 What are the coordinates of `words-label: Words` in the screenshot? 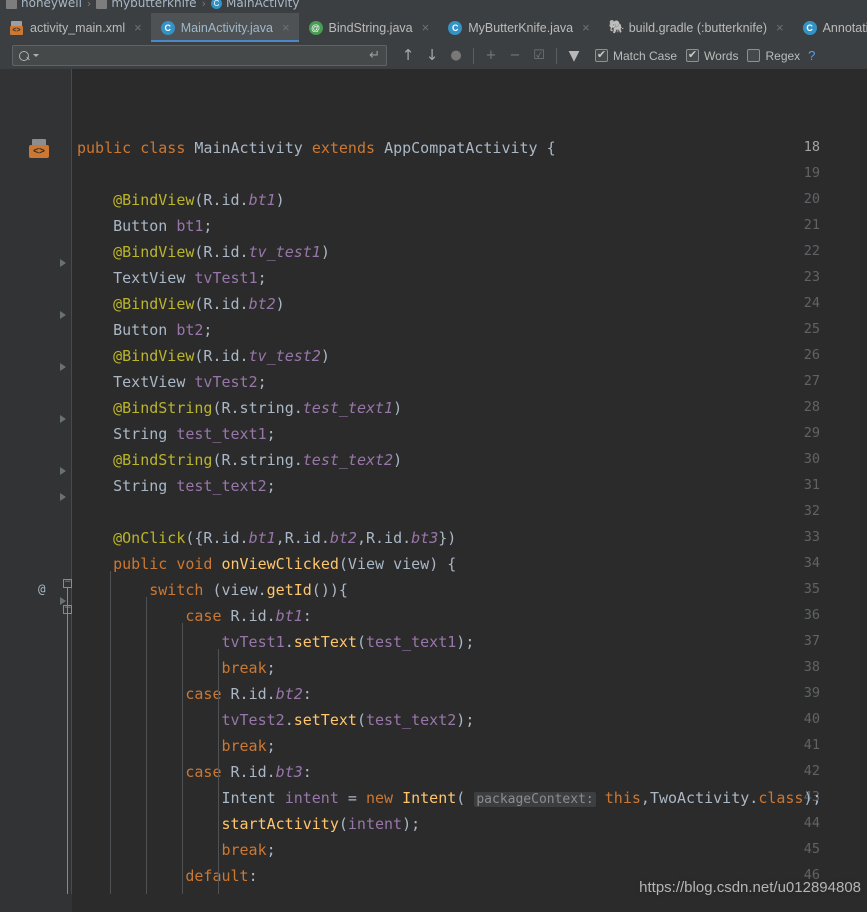 It's located at (721, 55).